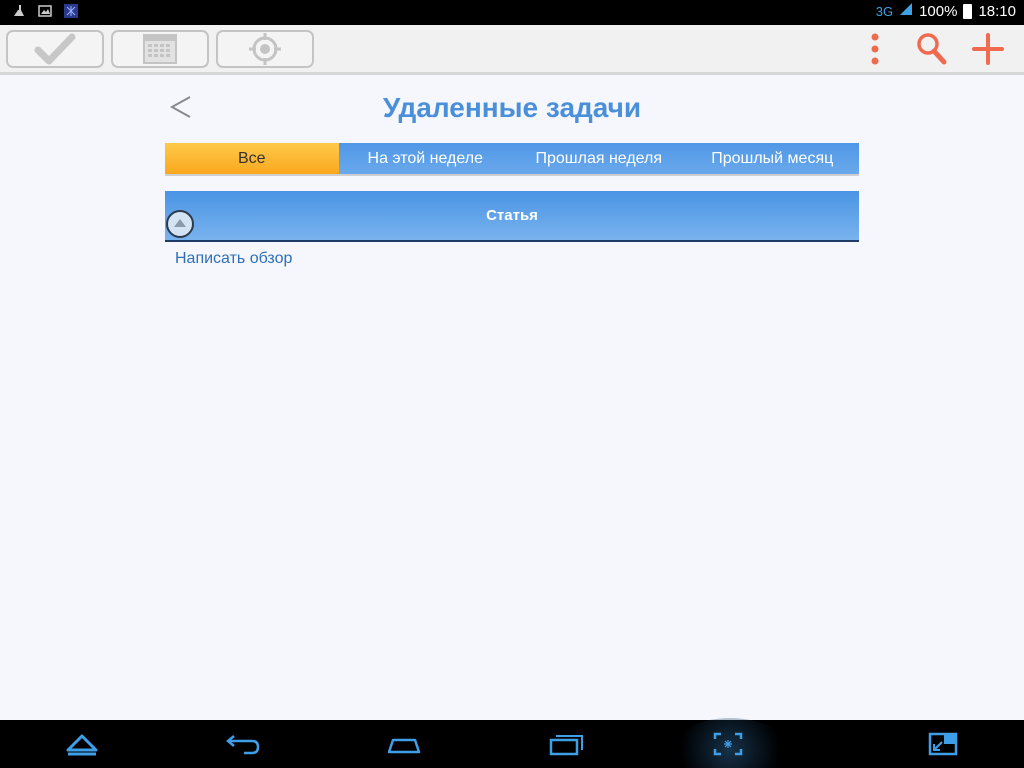 Image resolution: width=1024 pixels, height=768 pixels. I want to click on target-icon, so click(265, 49).